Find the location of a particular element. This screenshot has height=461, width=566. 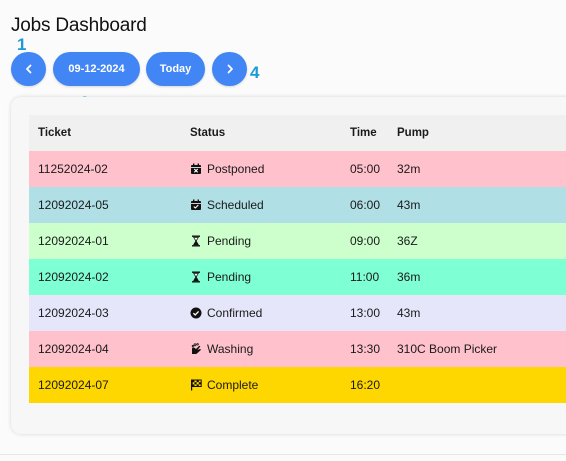

status-cell: Washing is located at coordinates (221, 349).